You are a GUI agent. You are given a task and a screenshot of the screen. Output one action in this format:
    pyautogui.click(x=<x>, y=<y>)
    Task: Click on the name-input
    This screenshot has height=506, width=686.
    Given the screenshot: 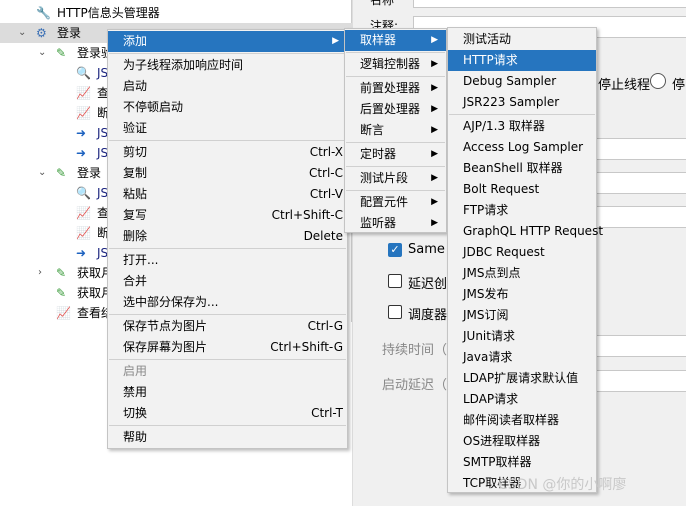 What is the action you would take?
    pyautogui.click(x=549, y=4)
    